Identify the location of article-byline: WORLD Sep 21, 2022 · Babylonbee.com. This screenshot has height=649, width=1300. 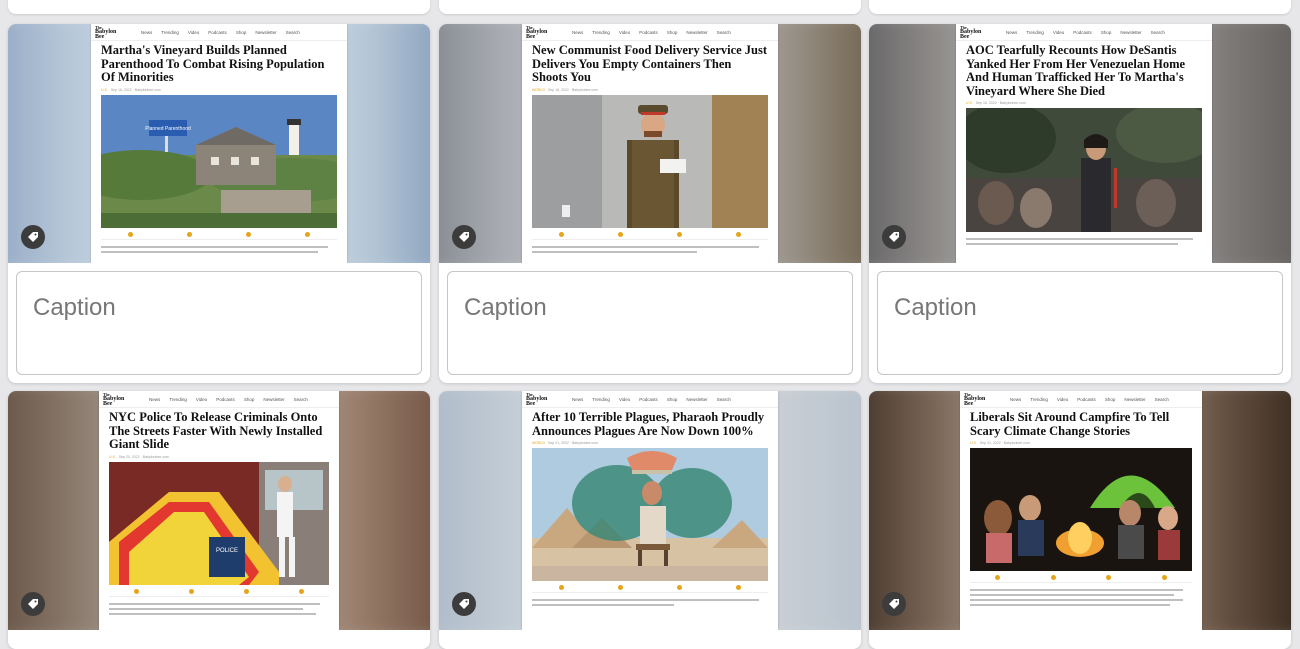
(565, 443).